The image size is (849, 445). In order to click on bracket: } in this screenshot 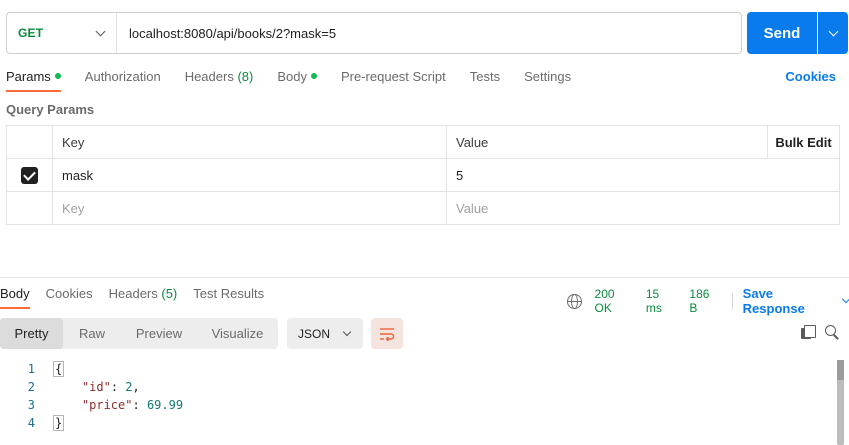, I will do `click(59, 423)`.